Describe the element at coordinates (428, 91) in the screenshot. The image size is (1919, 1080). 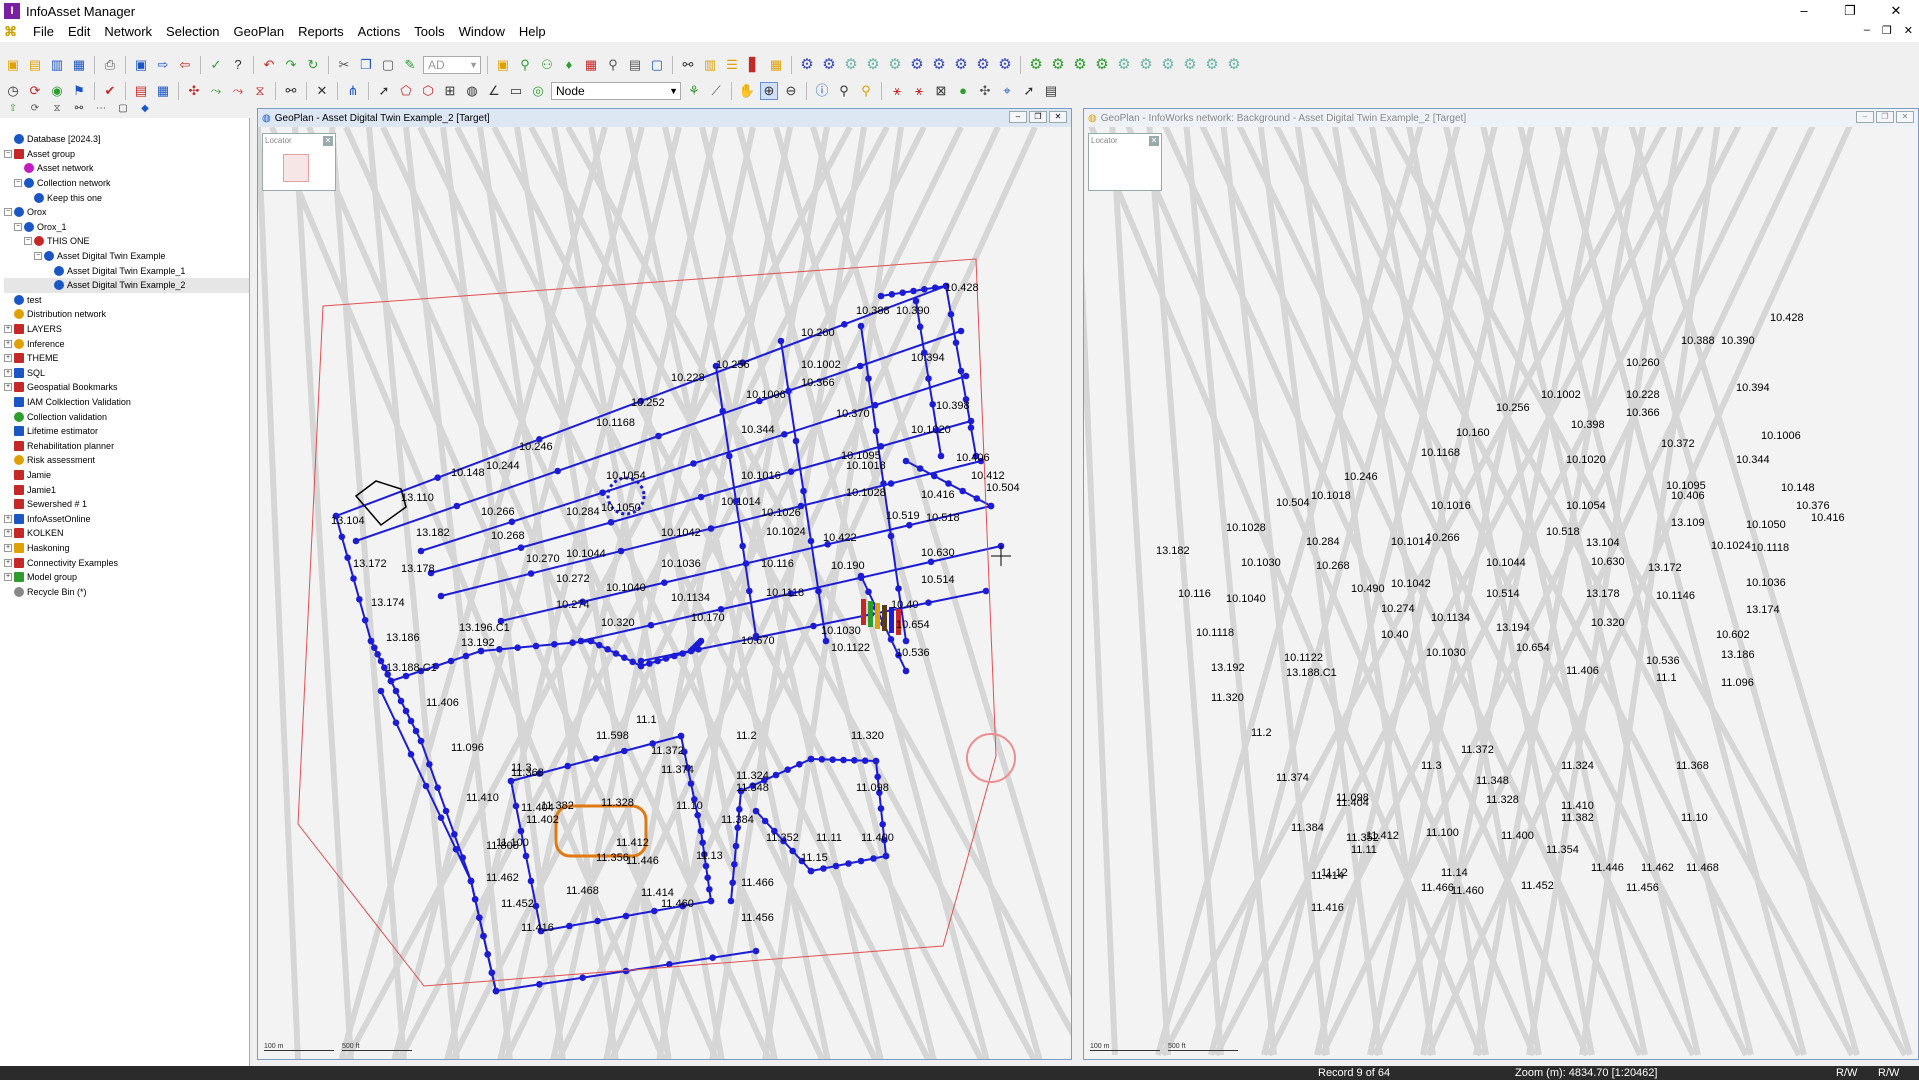
I see `select-area-icon: ⬡` at that location.